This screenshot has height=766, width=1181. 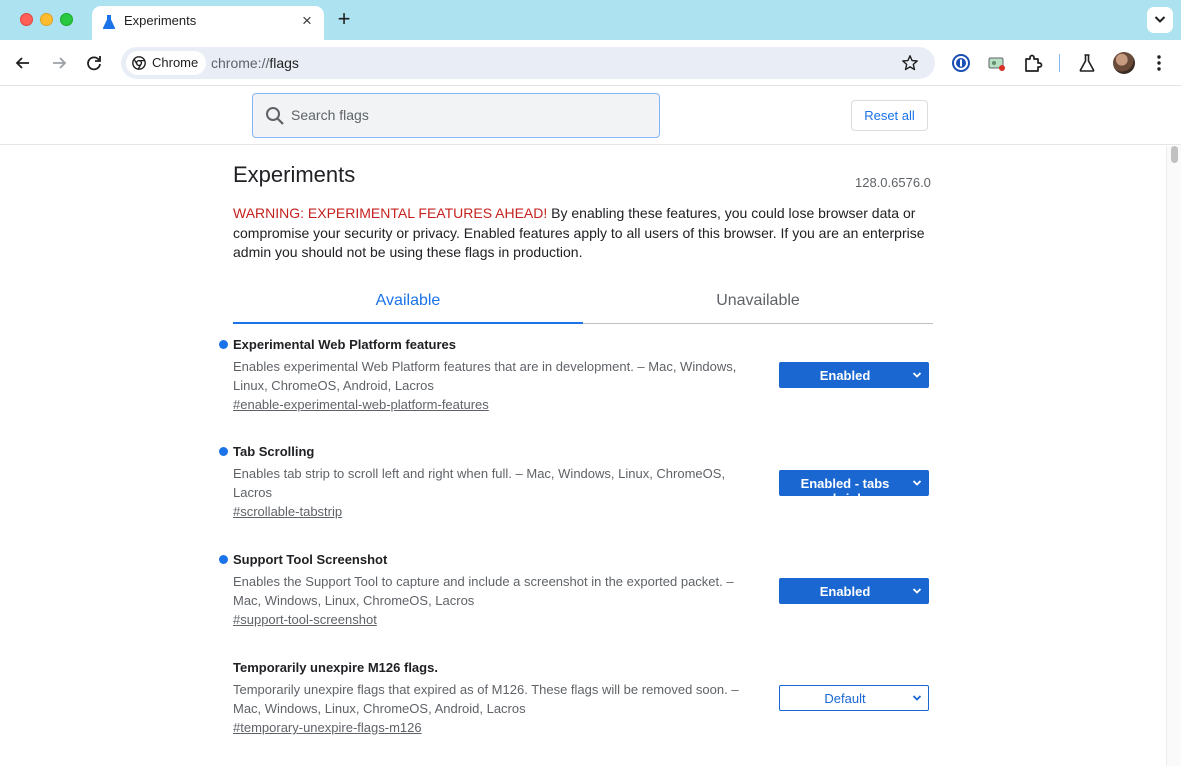 I want to click on tab-title: Experiments, so click(x=160, y=20).